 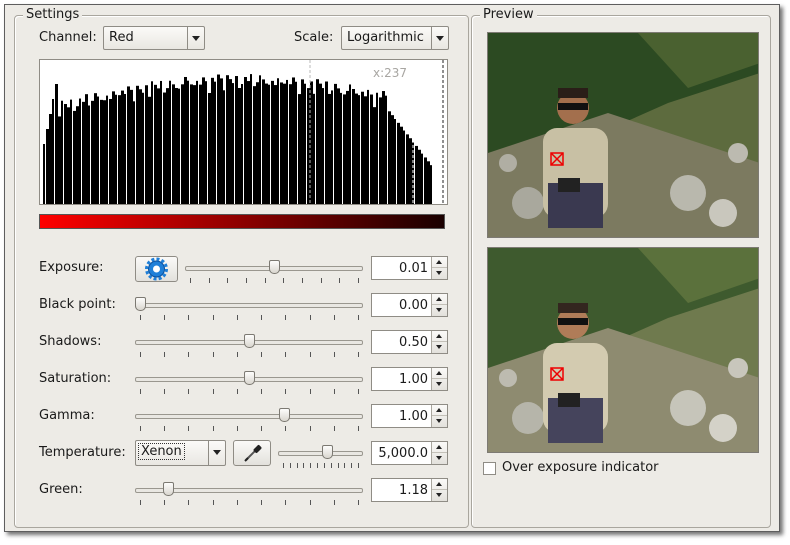 What do you see at coordinates (489, 468) in the screenshot?
I see `overexposure-checkbox` at bounding box center [489, 468].